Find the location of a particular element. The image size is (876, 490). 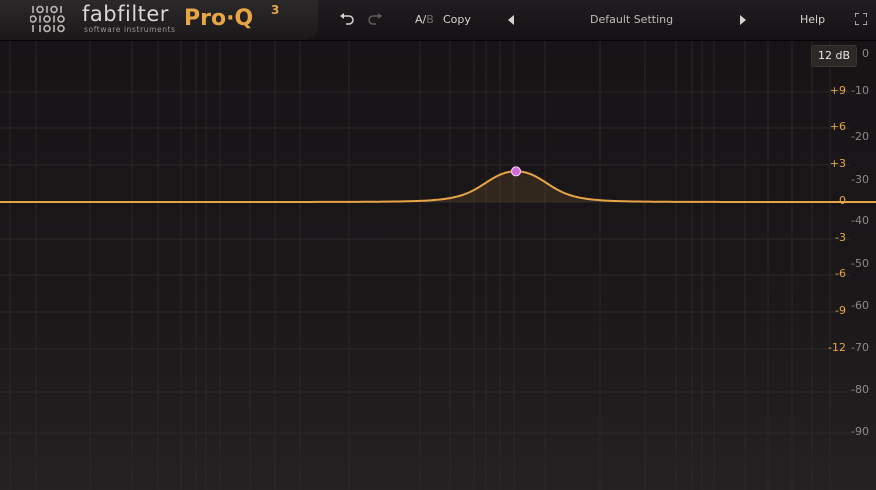

spectrum-scale-label: -80 is located at coordinates (860, 389).